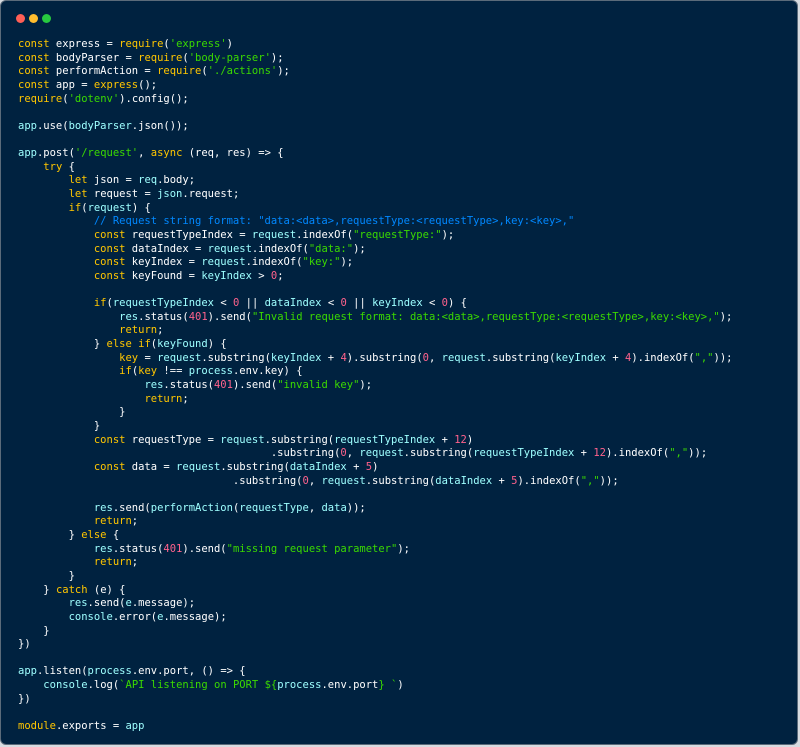 This screenshot has height=747, width=800. Describe the element at coordinates (331, 303) in the screenshot. I see `code-token: <` at that location.